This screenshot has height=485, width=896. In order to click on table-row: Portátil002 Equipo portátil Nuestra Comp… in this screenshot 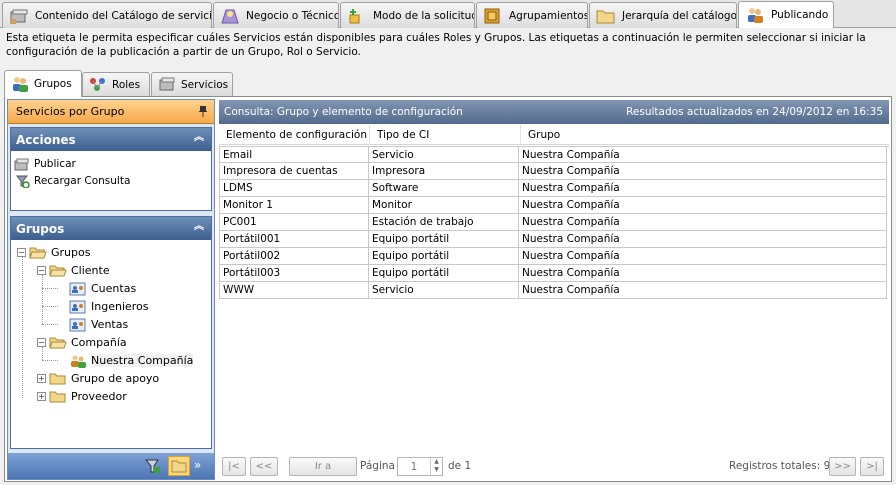, I will do `click(554, 256)`.